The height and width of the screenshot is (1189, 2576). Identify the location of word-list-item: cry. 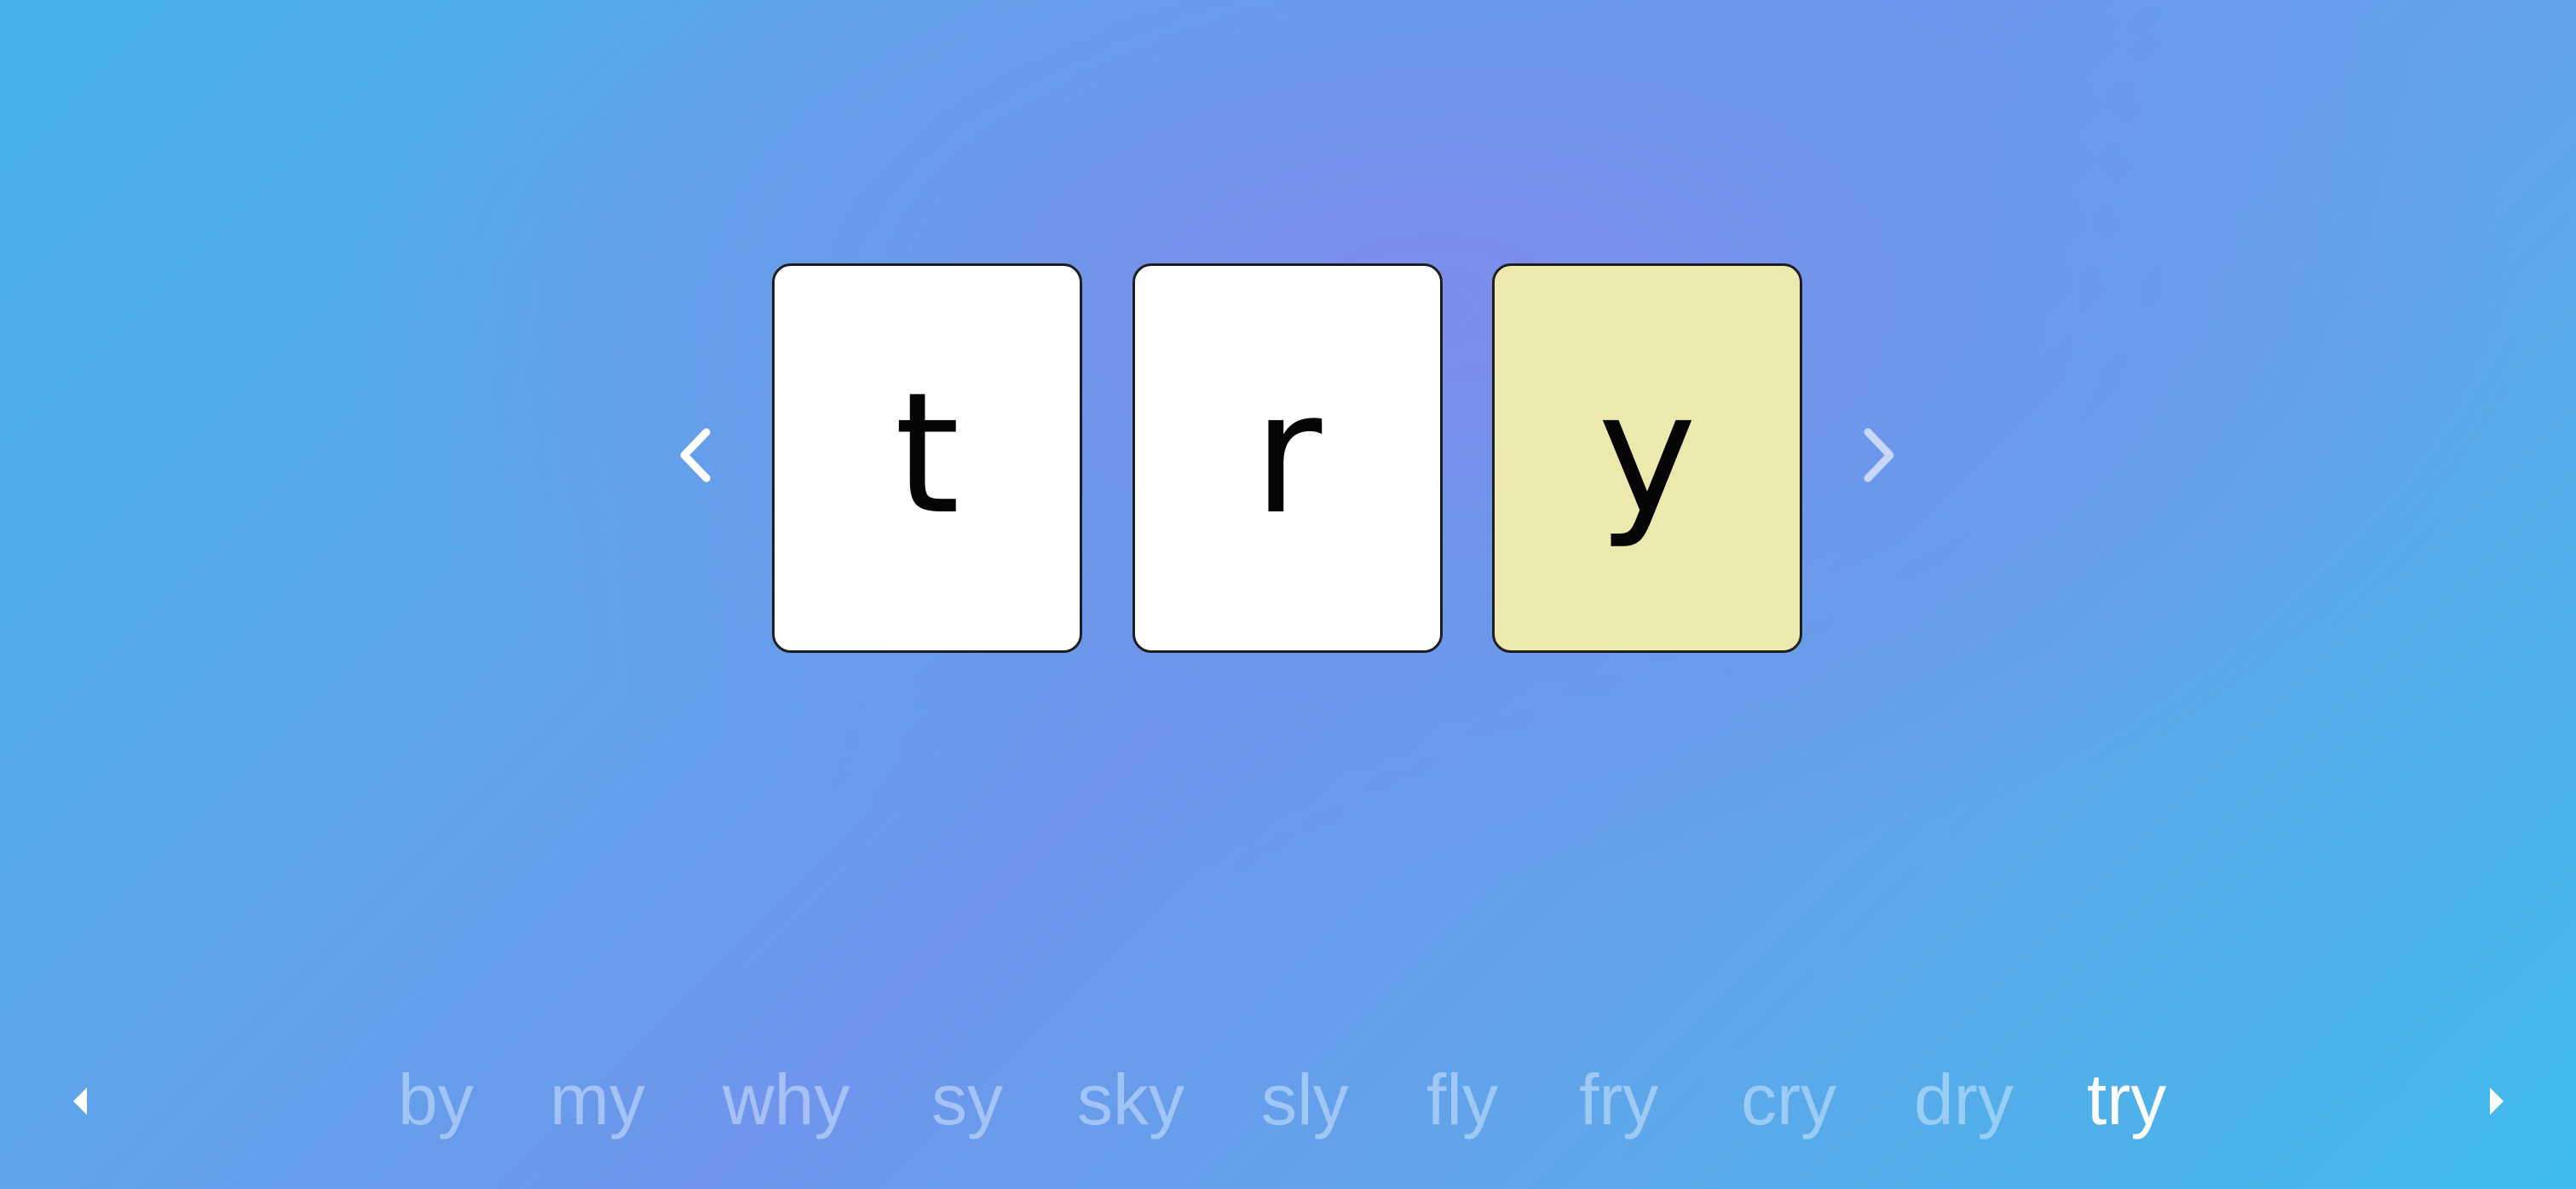
(1788, 1099).